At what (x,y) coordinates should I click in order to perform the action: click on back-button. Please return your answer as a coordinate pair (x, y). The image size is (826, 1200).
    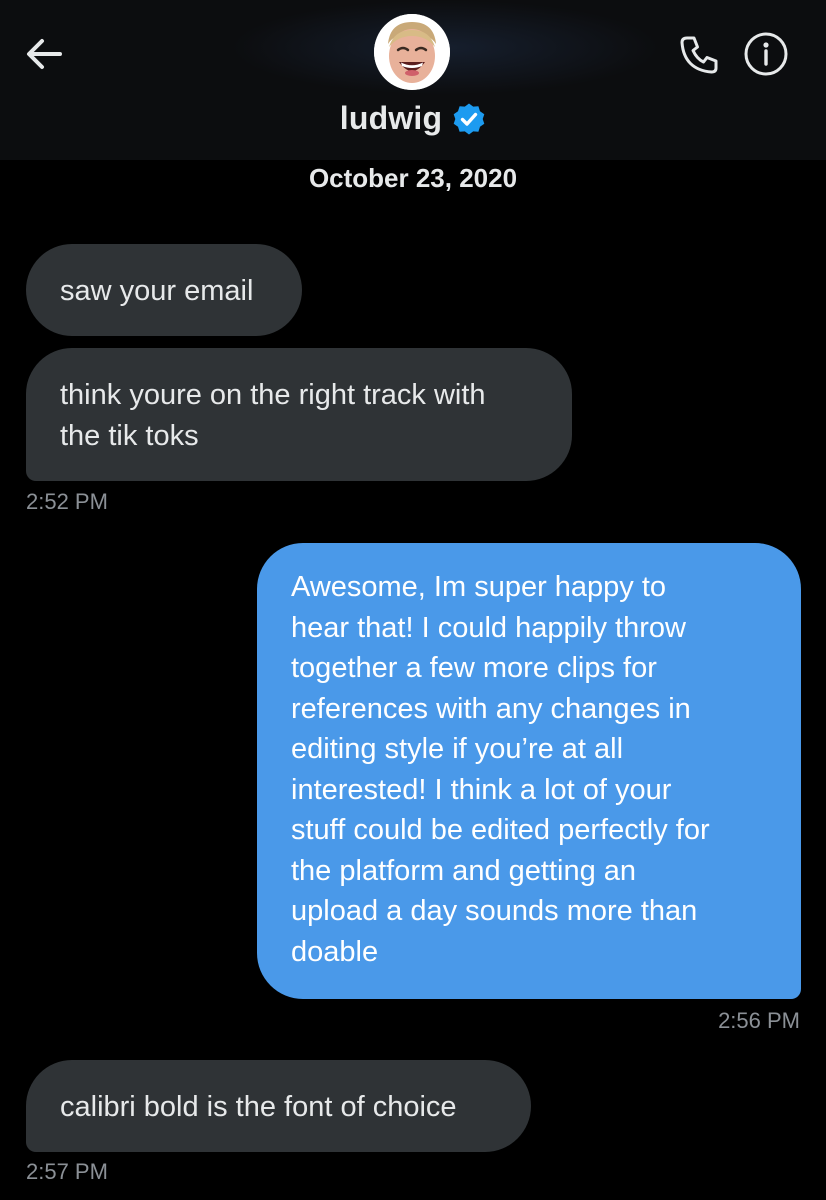
    Looking at the image, I should click on (44, 54).